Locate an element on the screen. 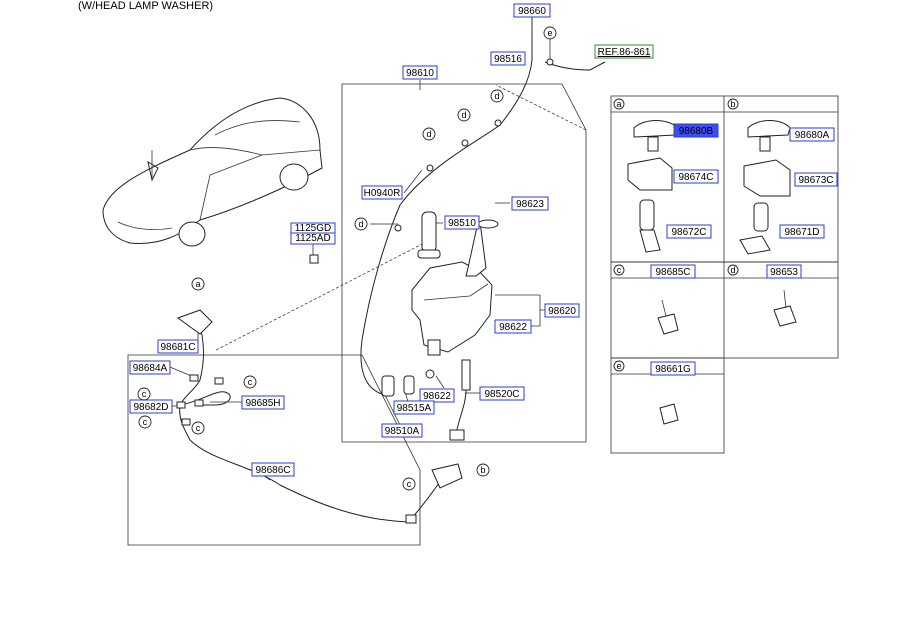 Image resolution: width=916 pixels, height=617 pixels. part-label-text: 98510 is located at coordinates (462, 223).